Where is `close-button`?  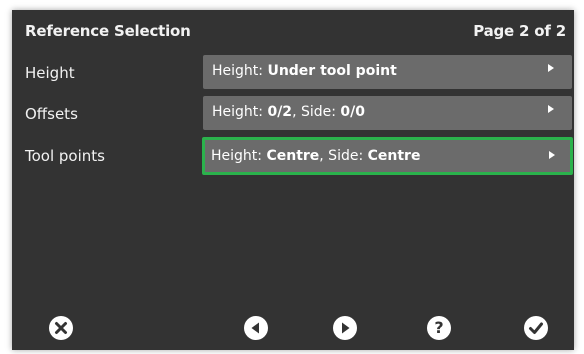
close-button is located at coordinates (61, 328).